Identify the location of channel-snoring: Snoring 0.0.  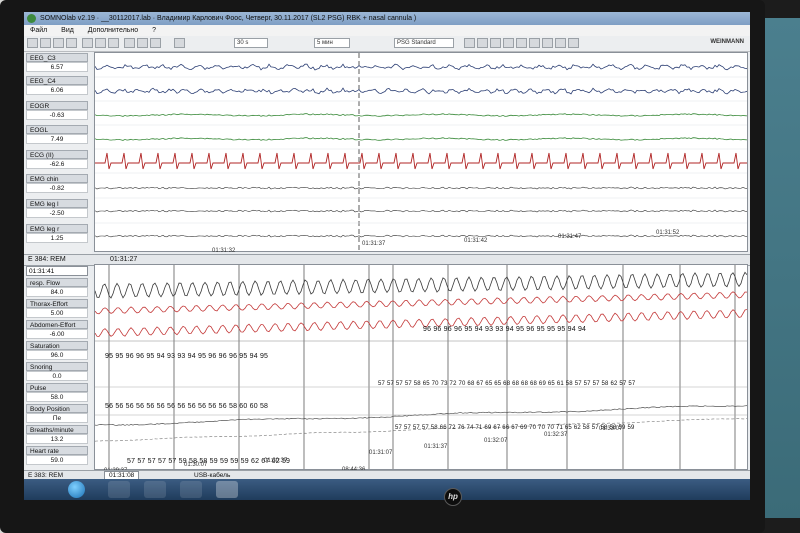
(57, 371).